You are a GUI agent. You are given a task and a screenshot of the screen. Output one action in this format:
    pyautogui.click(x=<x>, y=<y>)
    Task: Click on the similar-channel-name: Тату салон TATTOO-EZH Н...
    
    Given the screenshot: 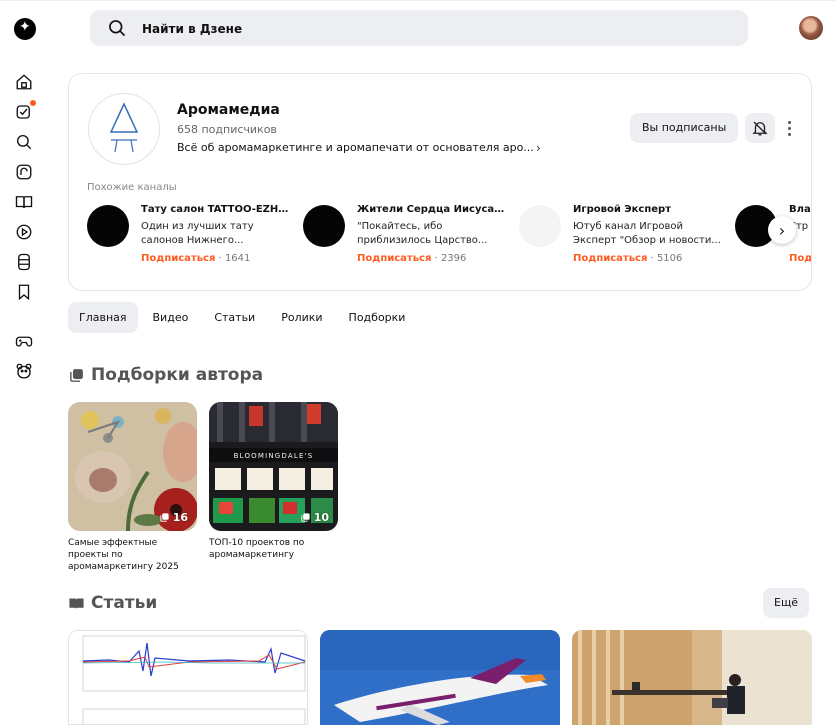 What is the action you would take?
    pyautogui.click(x=216, y=209)
    